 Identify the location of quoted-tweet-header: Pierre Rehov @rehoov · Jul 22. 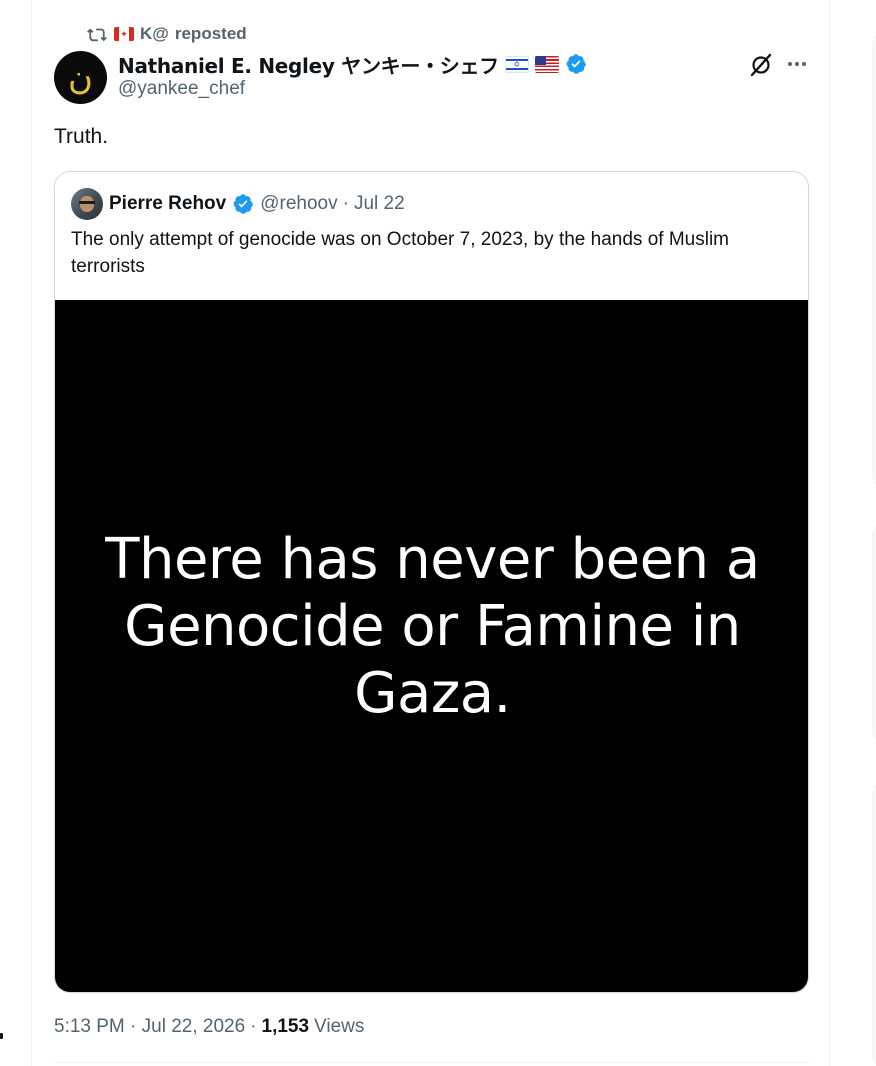
(238, 204).